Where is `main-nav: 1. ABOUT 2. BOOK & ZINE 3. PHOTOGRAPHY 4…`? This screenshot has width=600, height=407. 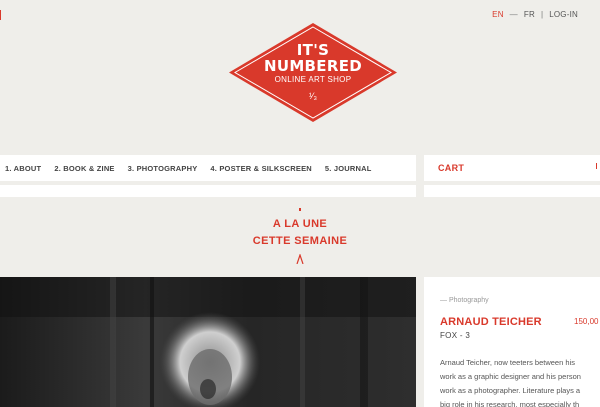 main-nav: 1. ABOUT 2. BOOK & ZINE 3. PHOTOGRAPHY 4… is located at coordinates (208, 168).